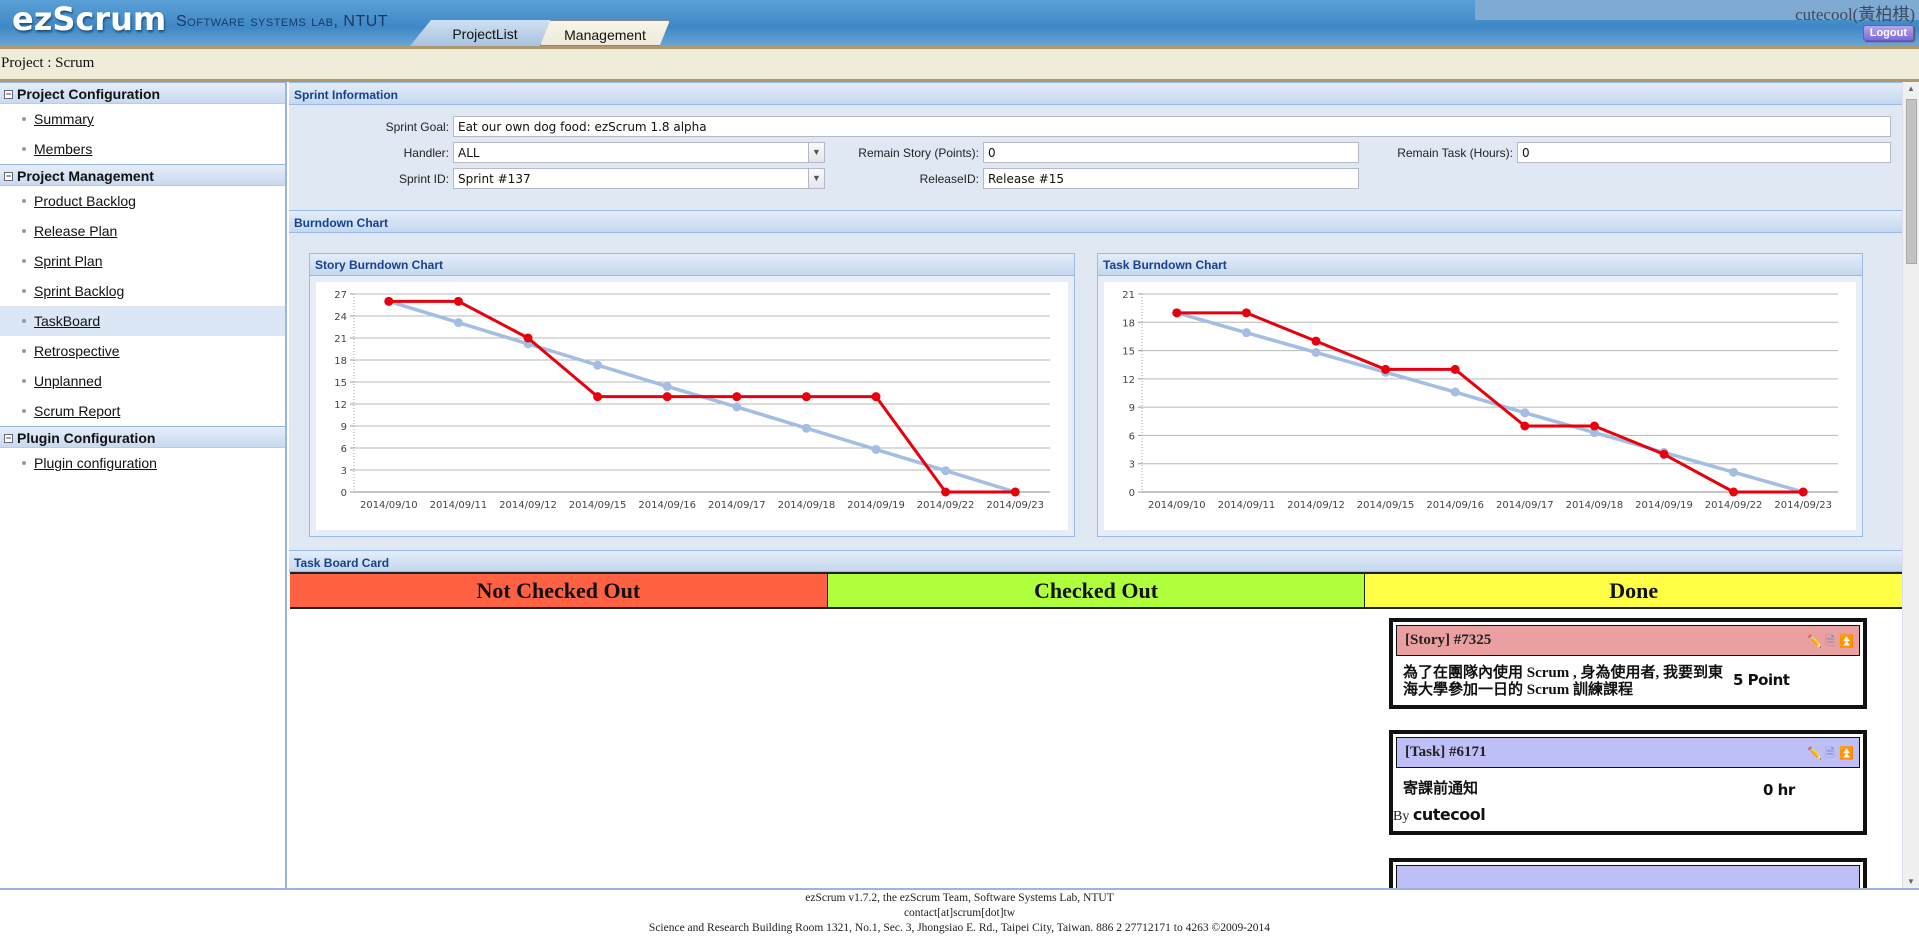  Describe the element at coordinates (1132, 465) in the screenshot. I see `y-tick-label: 3` at that location.